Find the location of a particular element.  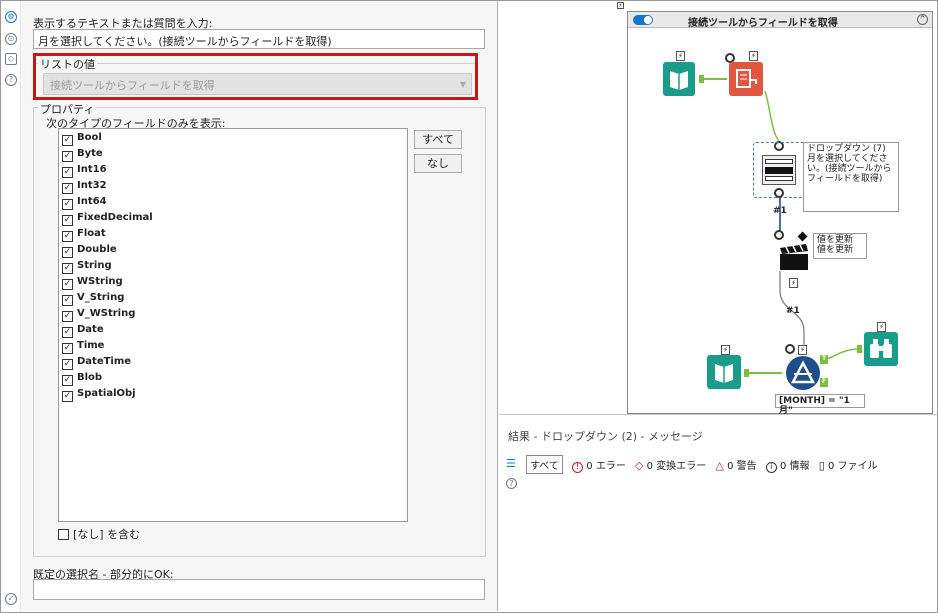

conversion-error-icon: ◇ is located at coordinates (639, 465).